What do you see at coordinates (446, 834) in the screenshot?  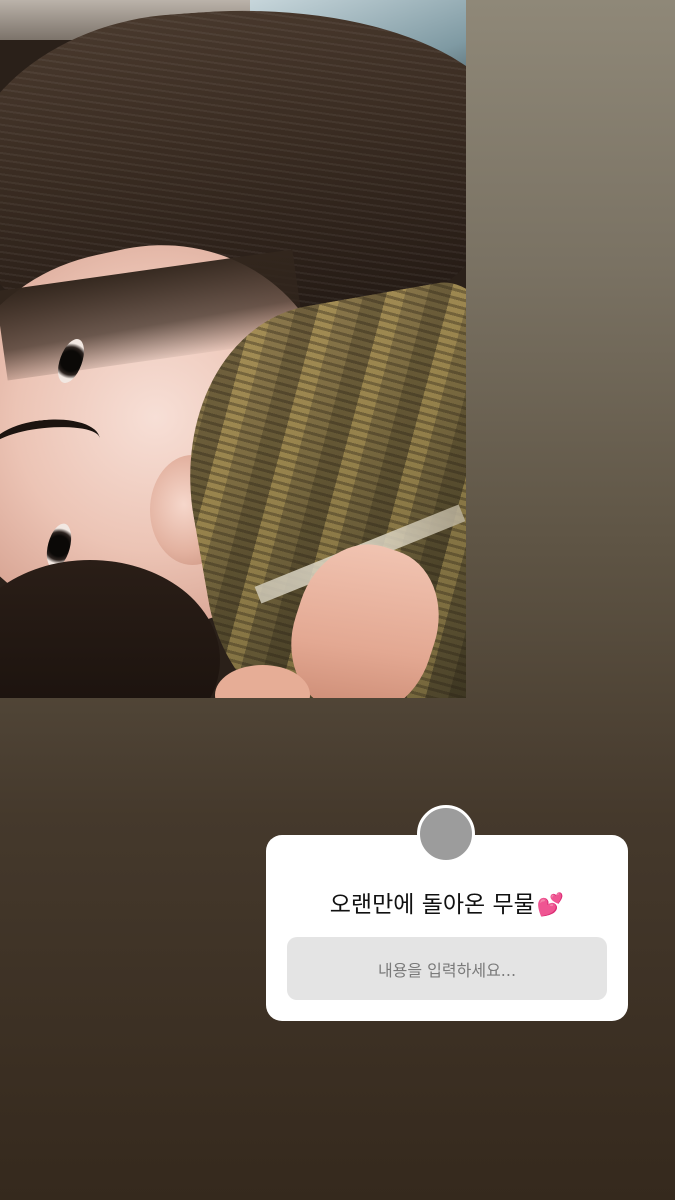 I see `profile-avatar` at bounding box center [446, 834].